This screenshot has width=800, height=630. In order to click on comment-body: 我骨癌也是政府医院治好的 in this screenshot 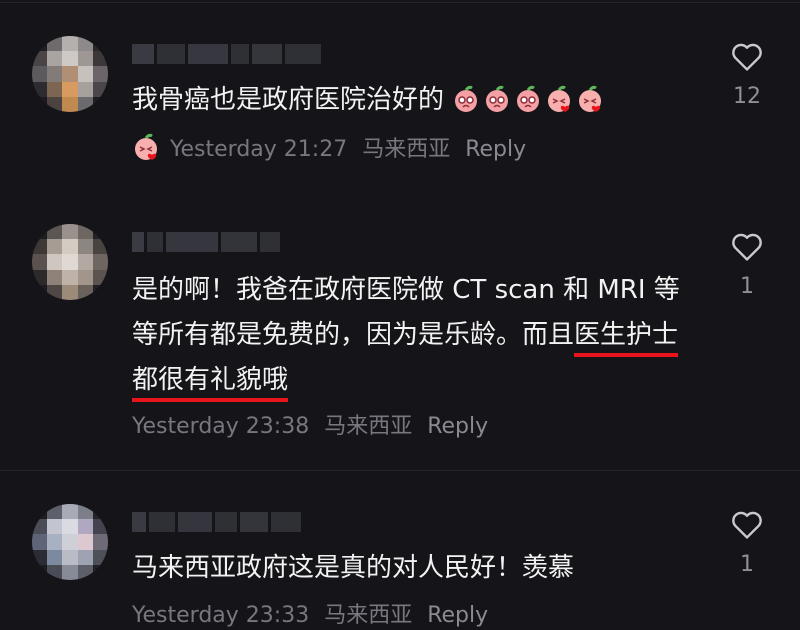, I will do `click(288, 100)`.